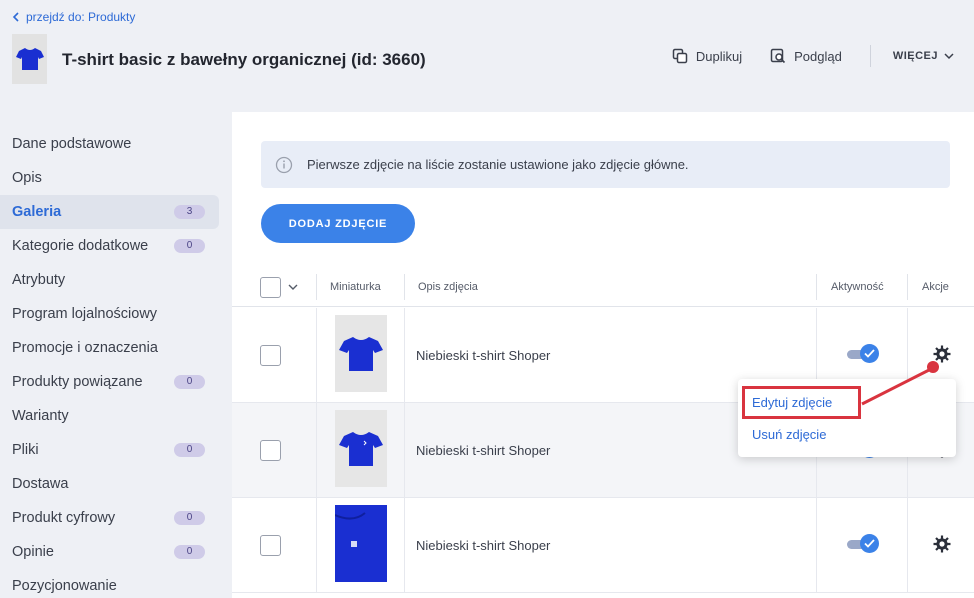  What do you see at coordinates (25, 450) in the screenshot?
I see `sidebar-item-label: Pliki` at bounding box center [25, 450].